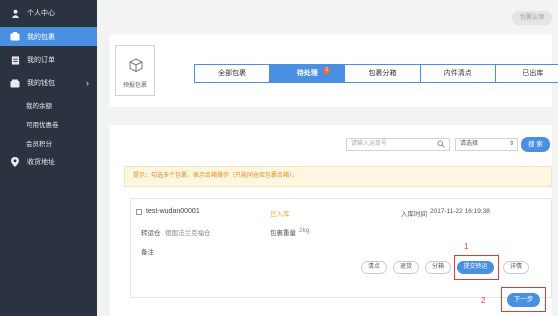  I want to click on sidebar-item-label: 我的包裹, so click(41, 37).